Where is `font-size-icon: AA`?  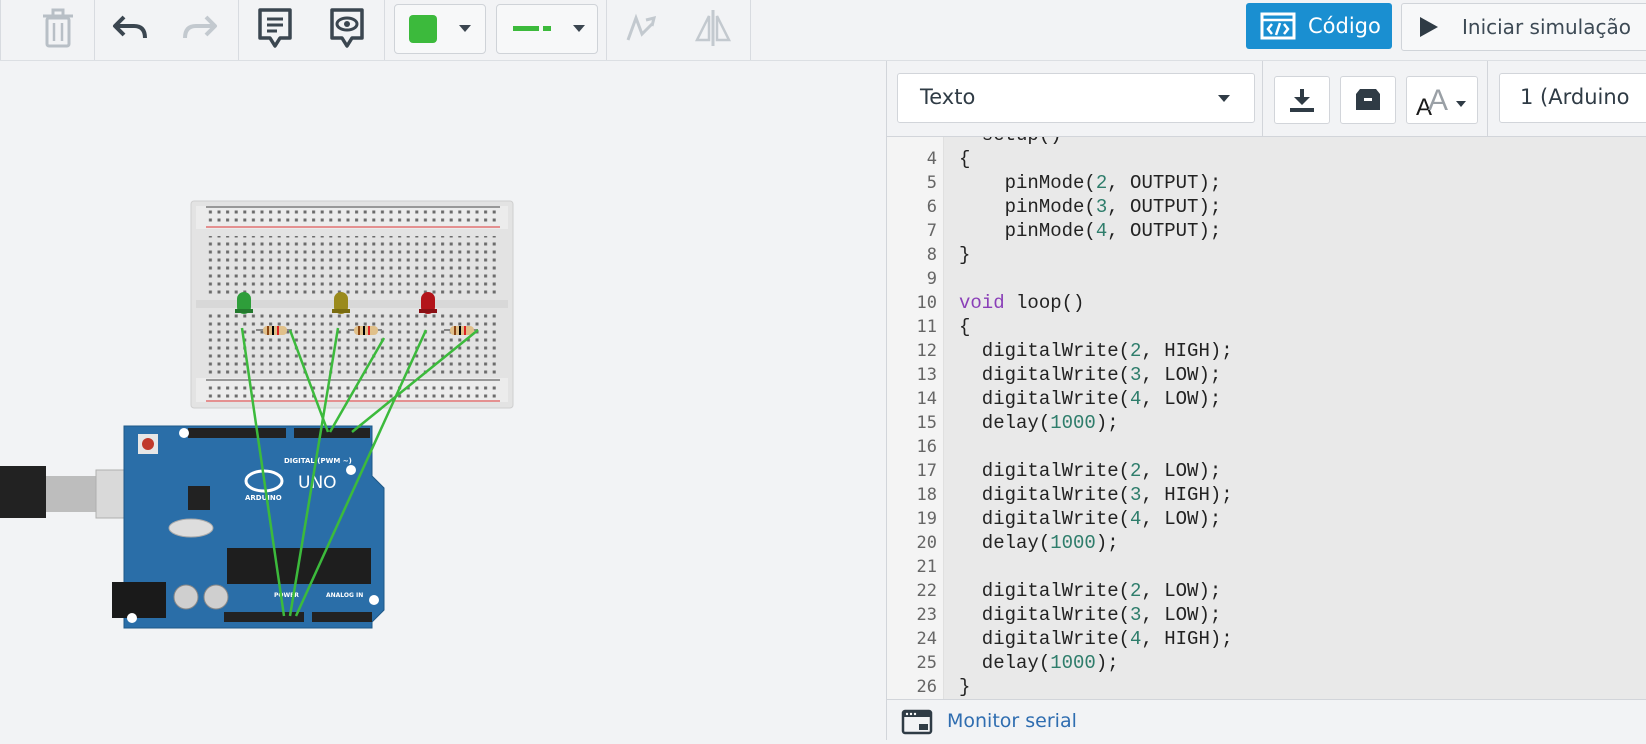 font-size-icon: AA is located at coordinates (1441, 100).